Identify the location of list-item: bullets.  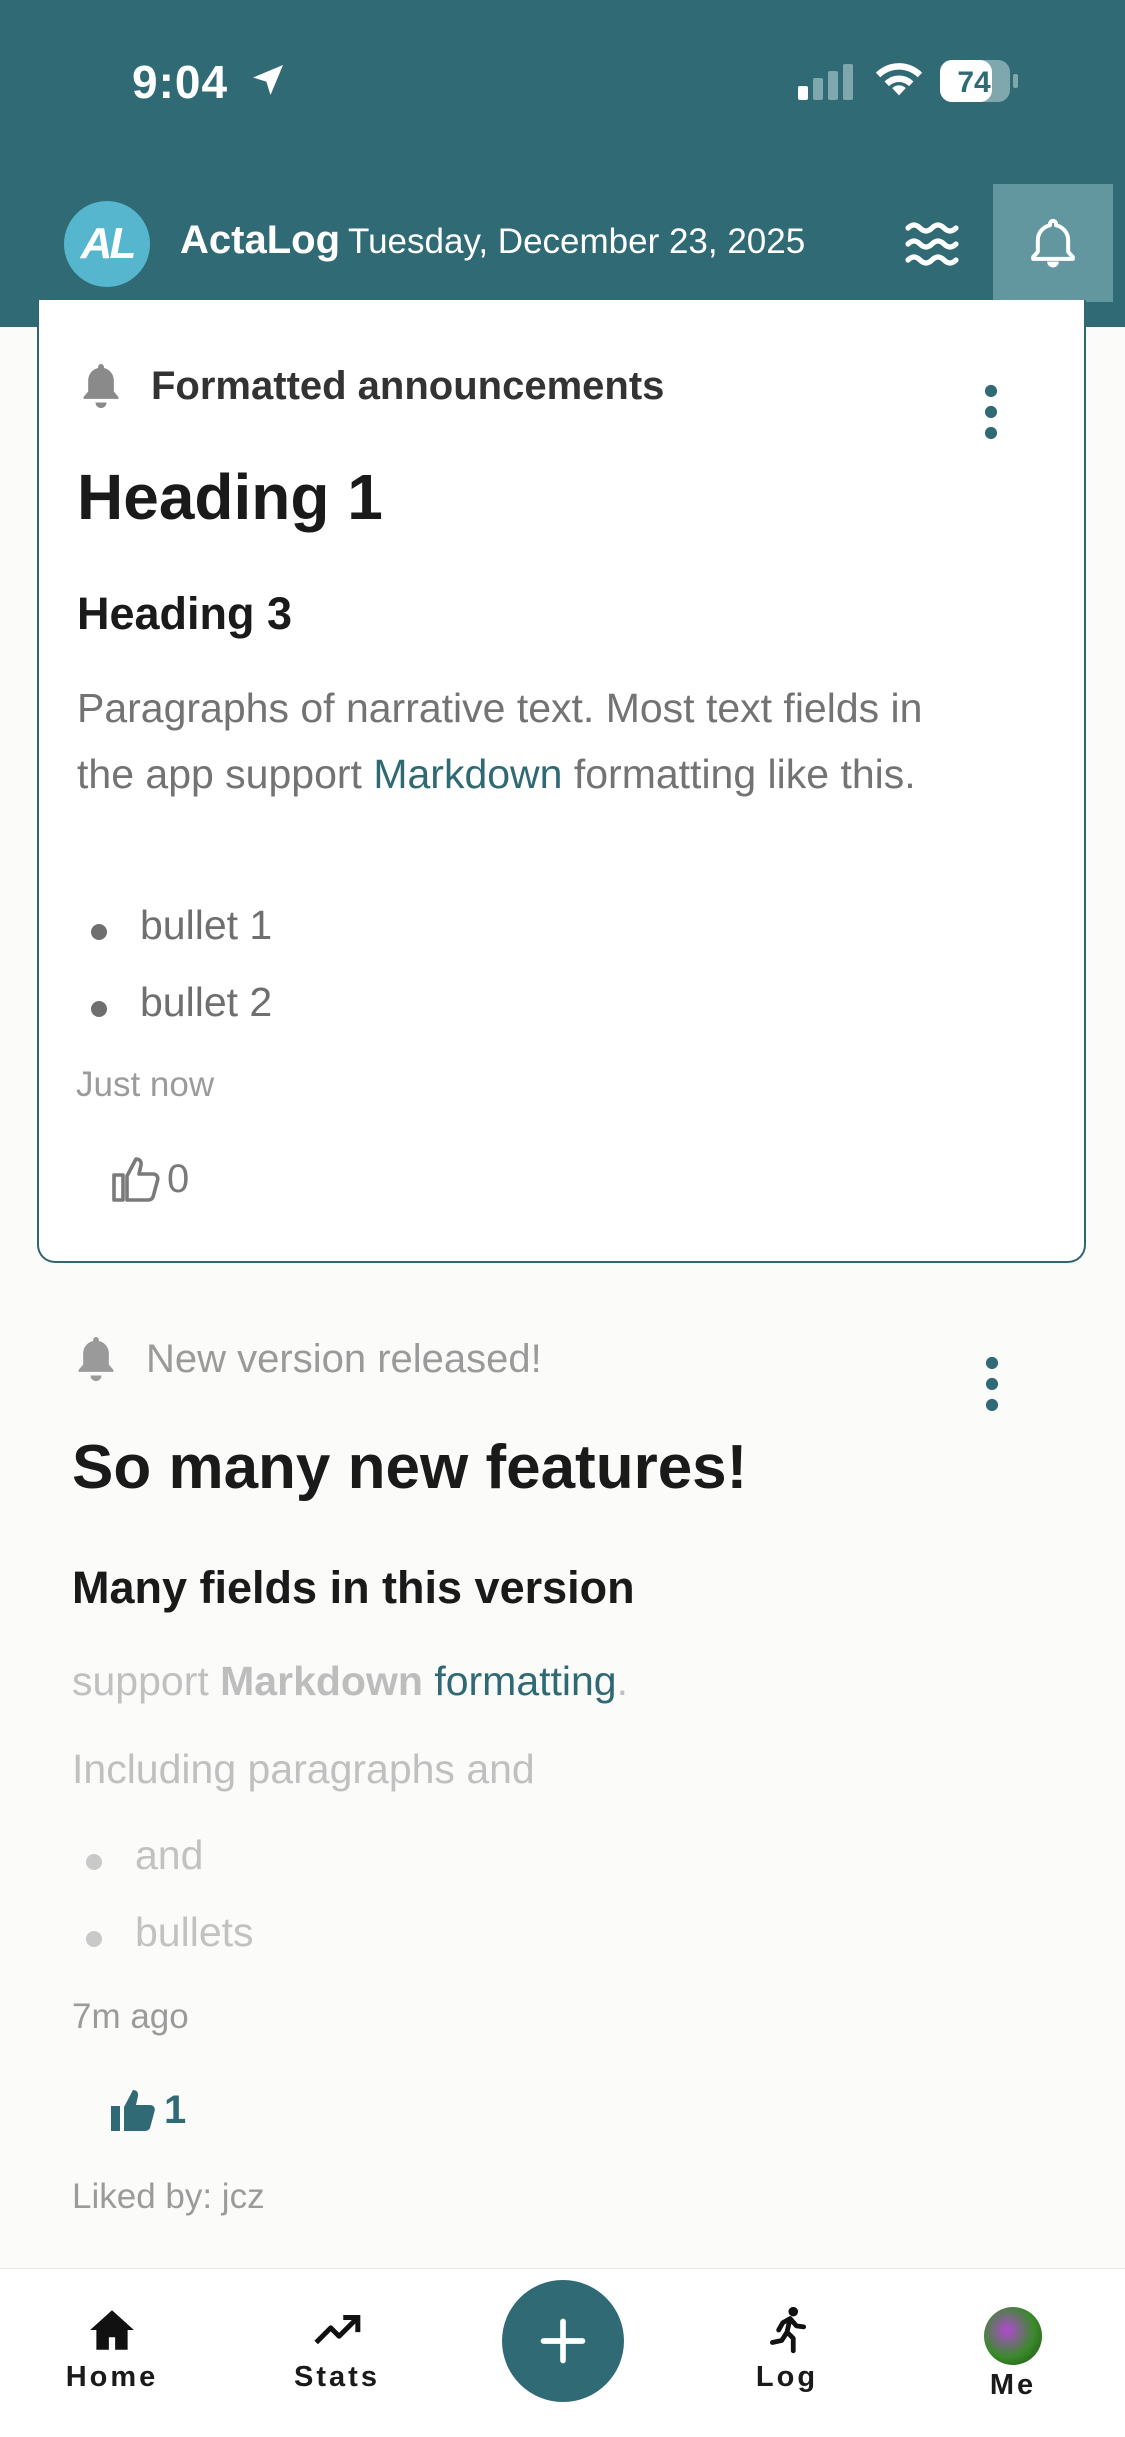
(163, 1947).